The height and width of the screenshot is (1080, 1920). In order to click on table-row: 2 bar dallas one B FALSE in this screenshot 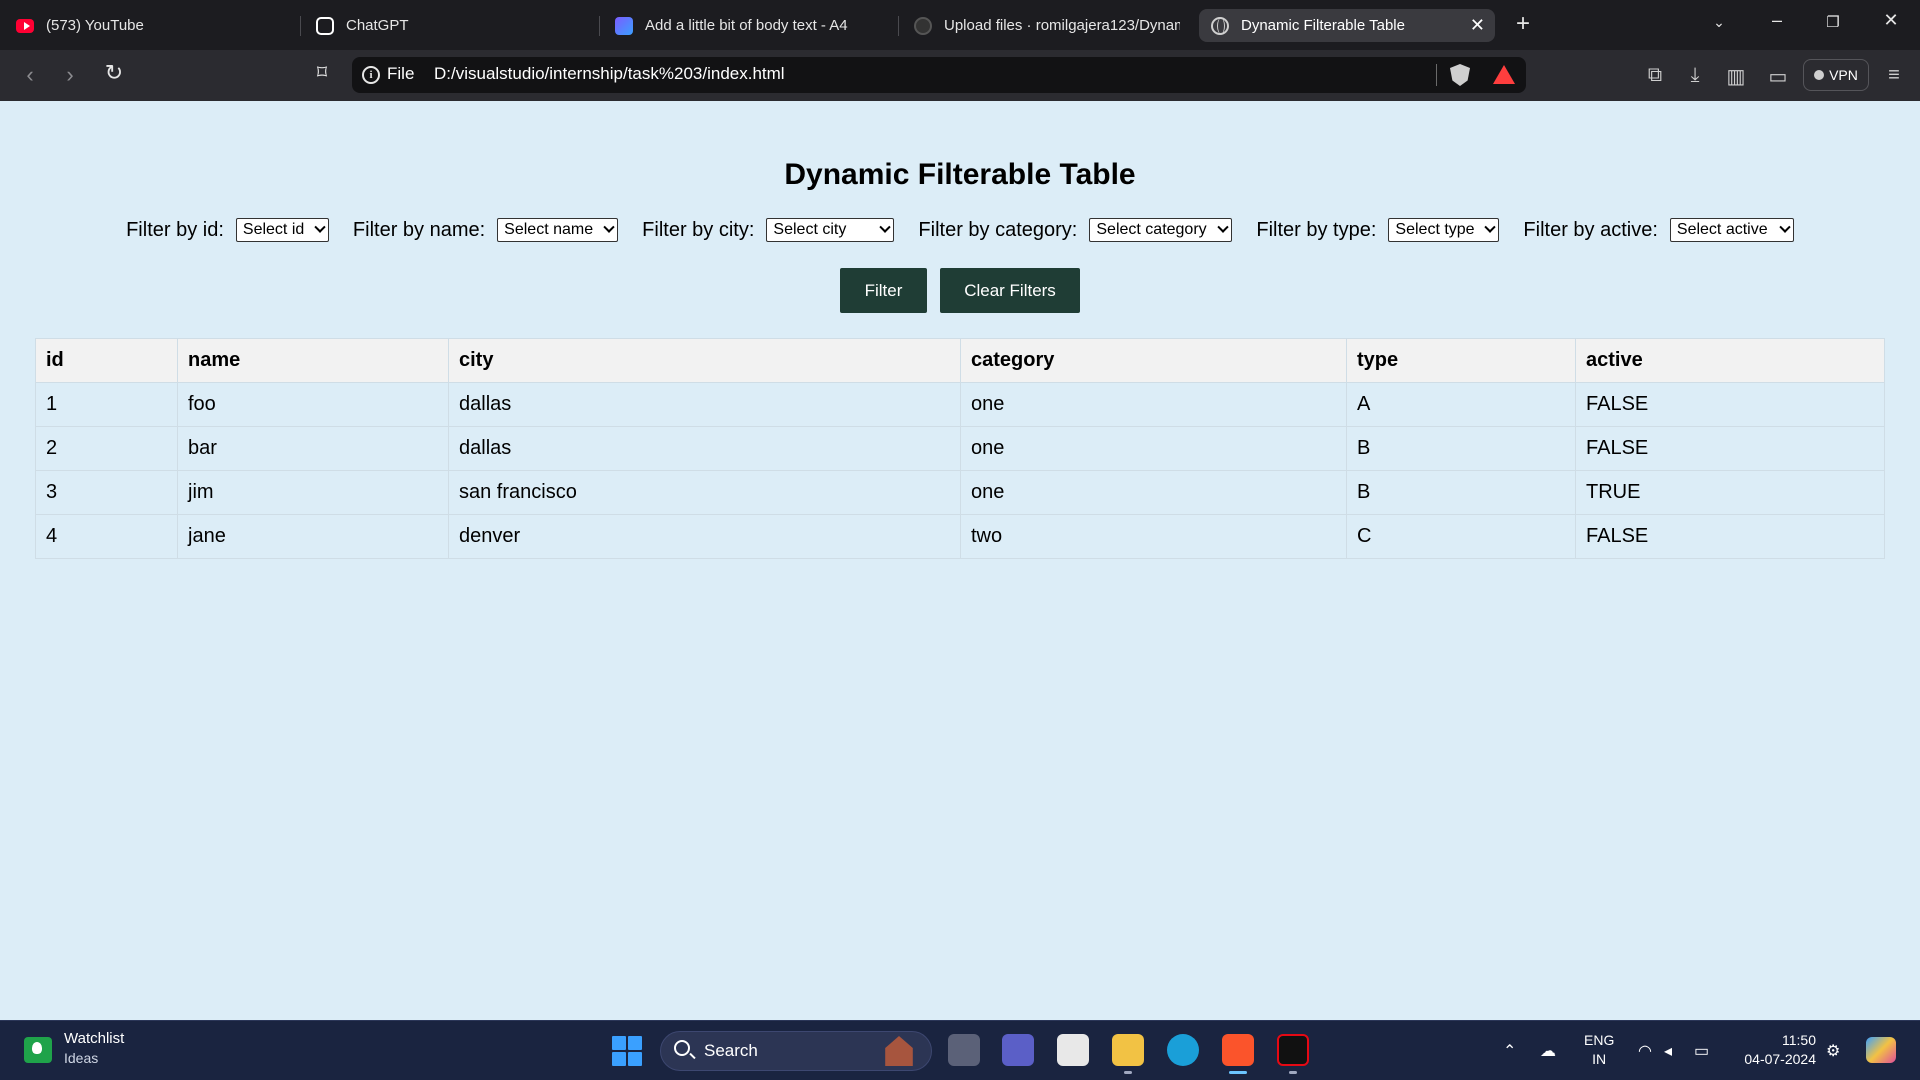, I will do `click(960, 448)`.